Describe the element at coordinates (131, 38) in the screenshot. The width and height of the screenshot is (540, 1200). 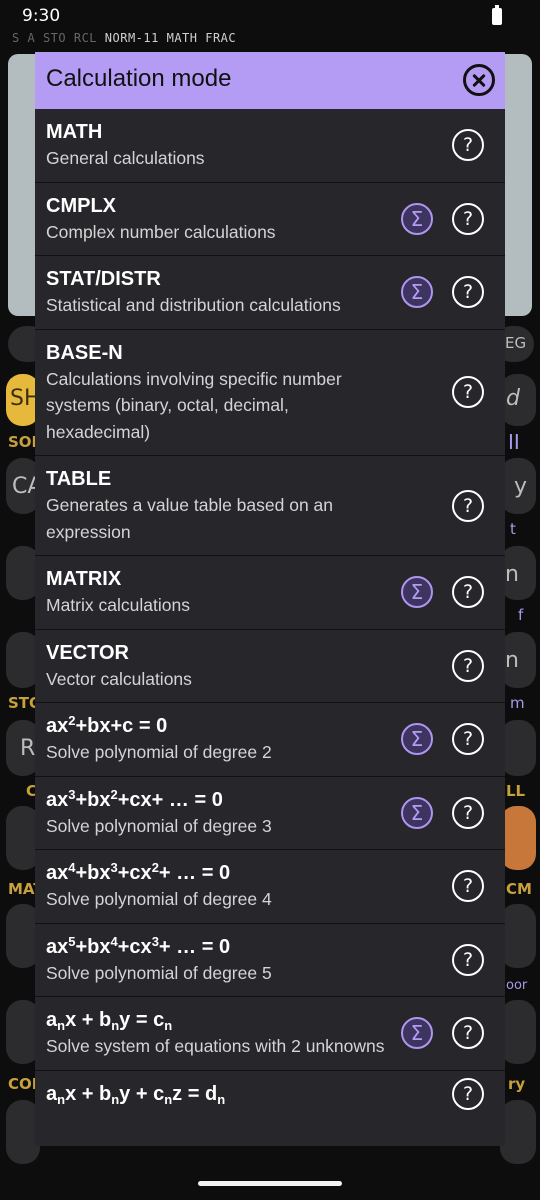
I see `flag-norm: NORM-11` at that location.